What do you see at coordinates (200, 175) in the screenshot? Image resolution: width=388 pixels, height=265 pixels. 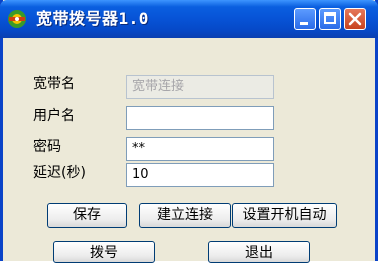 I see `delay-field: 10` at bounding box center [200, 175].